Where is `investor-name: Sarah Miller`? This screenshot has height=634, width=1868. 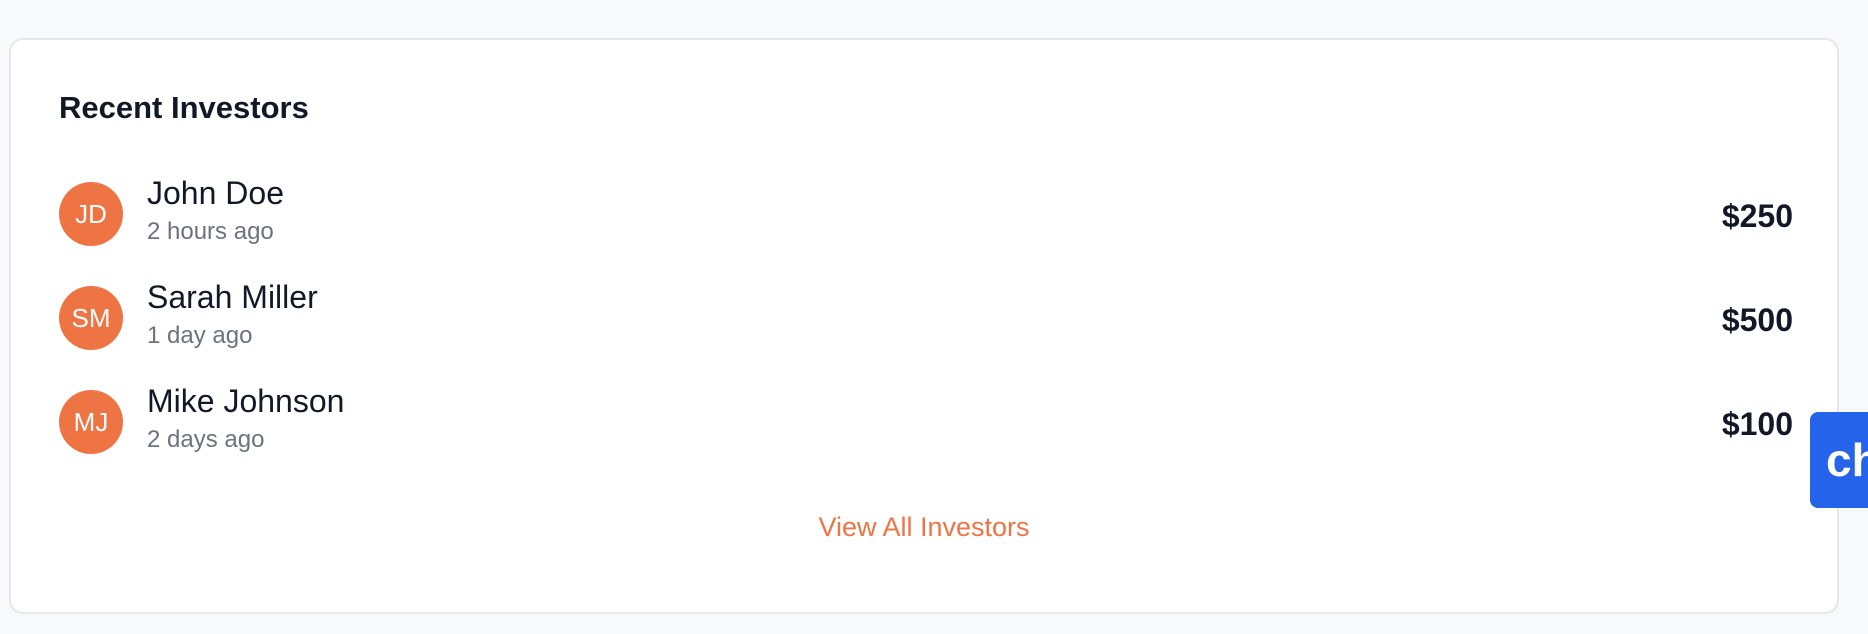
investor-name: Sarah Miller is located at coordinates (232, 297).